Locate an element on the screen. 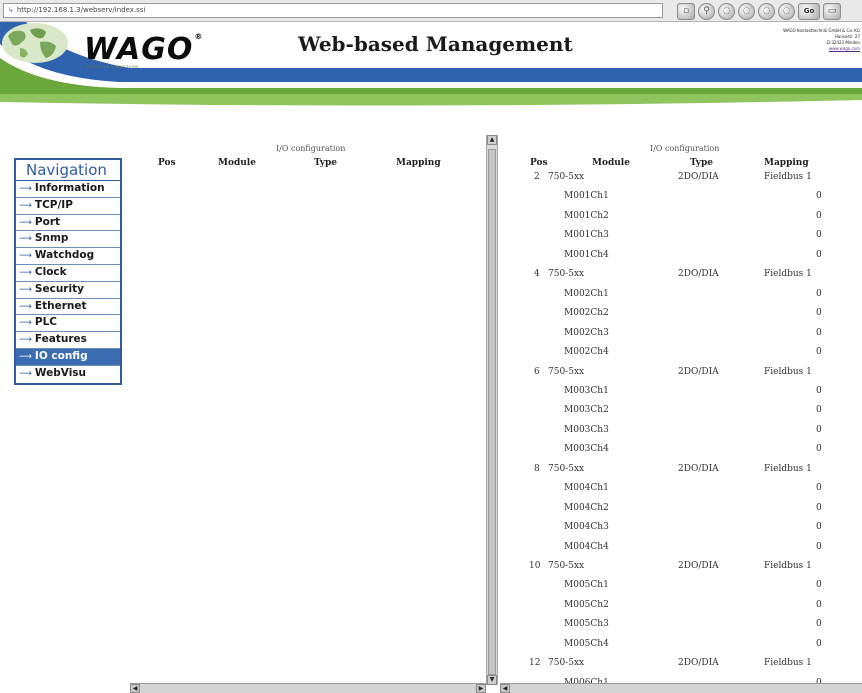 The image size is (862, 693). channel-name: M002Ch1 is located at coordinates (586, 293).